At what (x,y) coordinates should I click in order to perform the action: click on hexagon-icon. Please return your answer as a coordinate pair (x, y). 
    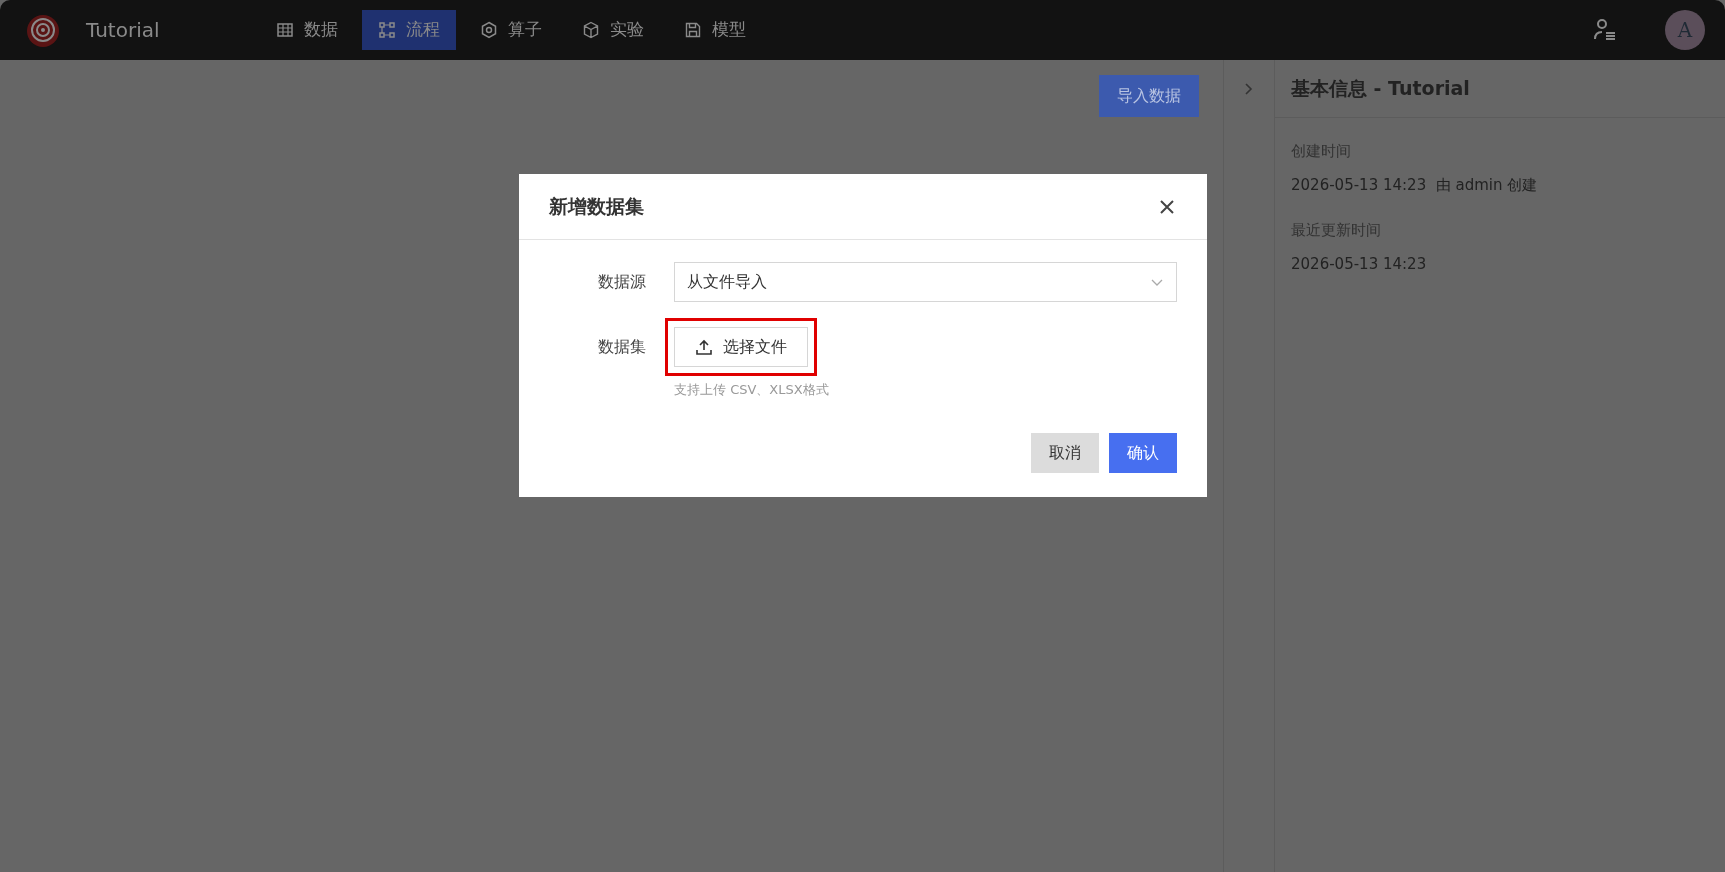
    Looking at the image, I should click on (488, 30).